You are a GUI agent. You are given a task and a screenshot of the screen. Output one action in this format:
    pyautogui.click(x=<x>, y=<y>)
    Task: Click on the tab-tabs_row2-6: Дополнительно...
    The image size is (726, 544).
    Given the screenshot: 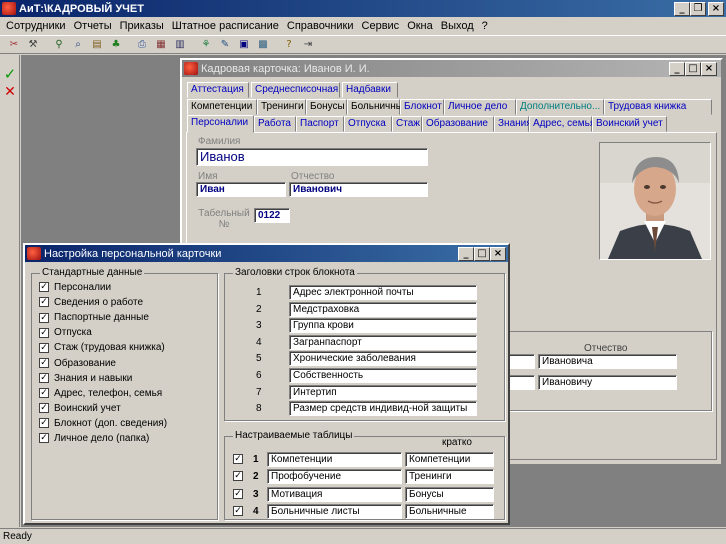 What is the action you would take?
    pyautogui.click(x=560, y=107)
    